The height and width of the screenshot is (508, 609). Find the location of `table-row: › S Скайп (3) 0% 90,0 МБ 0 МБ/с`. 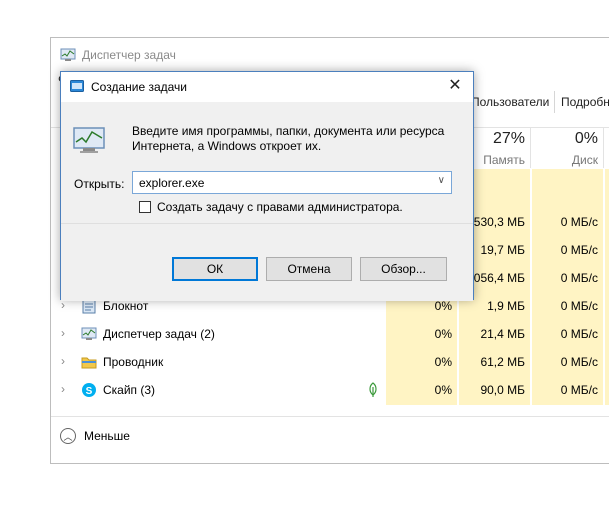

table-row: › S Скайп (3) 0% 90,0 МБ 0 МБ/с is located at coordinates (330, 390).